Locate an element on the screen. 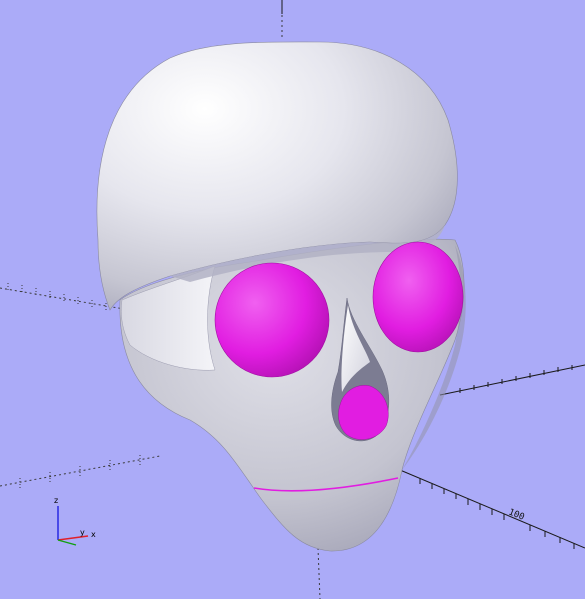 The height and width of the screenshot is (599, 585). nasal-cutout is located at coordinates (363, 412).